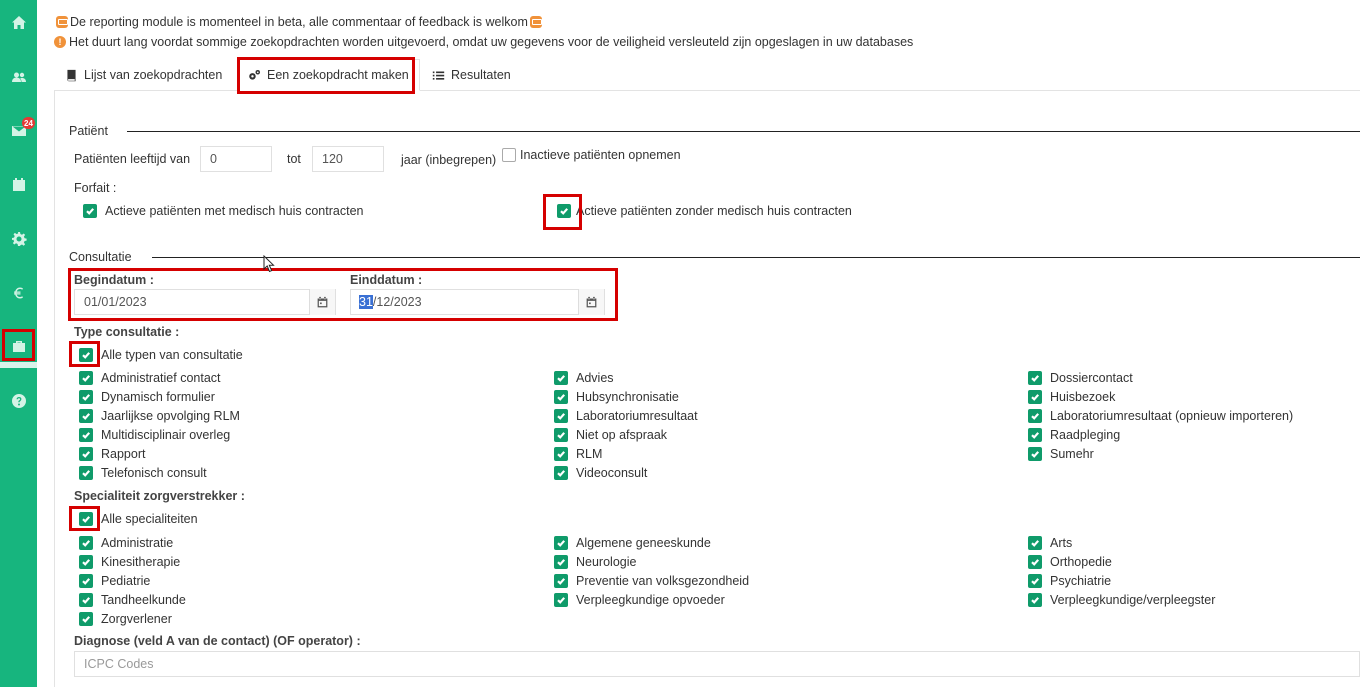  Describe the element at coordinates (126, 543) in the screenshot. I see `checkbox-option: Administratie` at that location.